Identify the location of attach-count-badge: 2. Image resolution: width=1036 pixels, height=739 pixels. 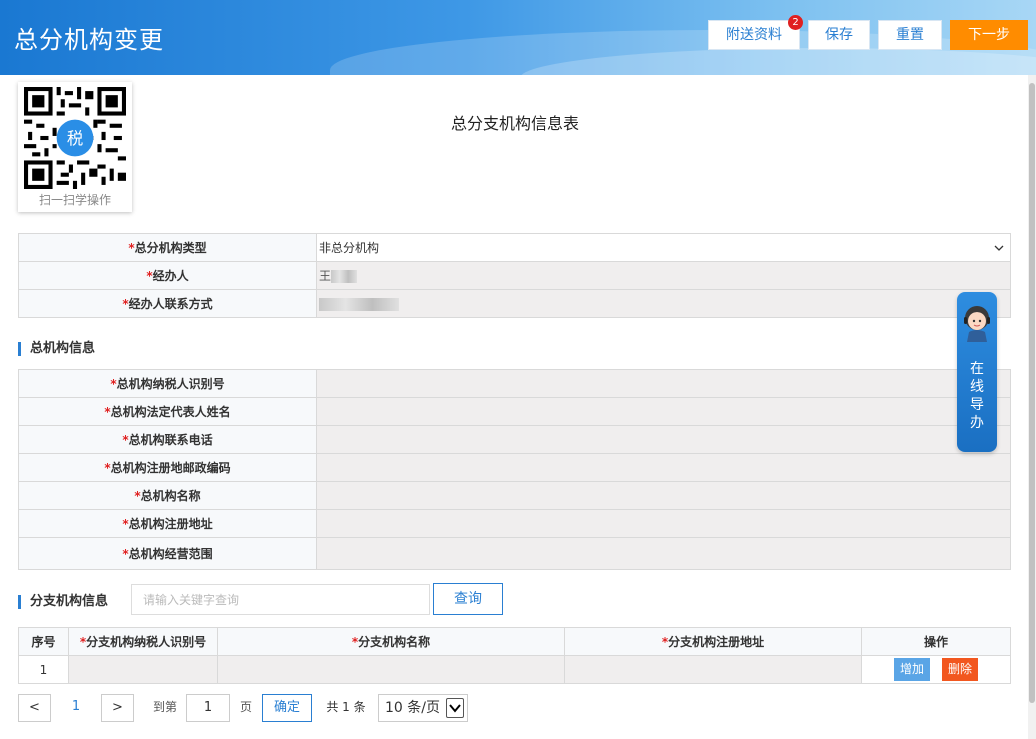
(795, 22).